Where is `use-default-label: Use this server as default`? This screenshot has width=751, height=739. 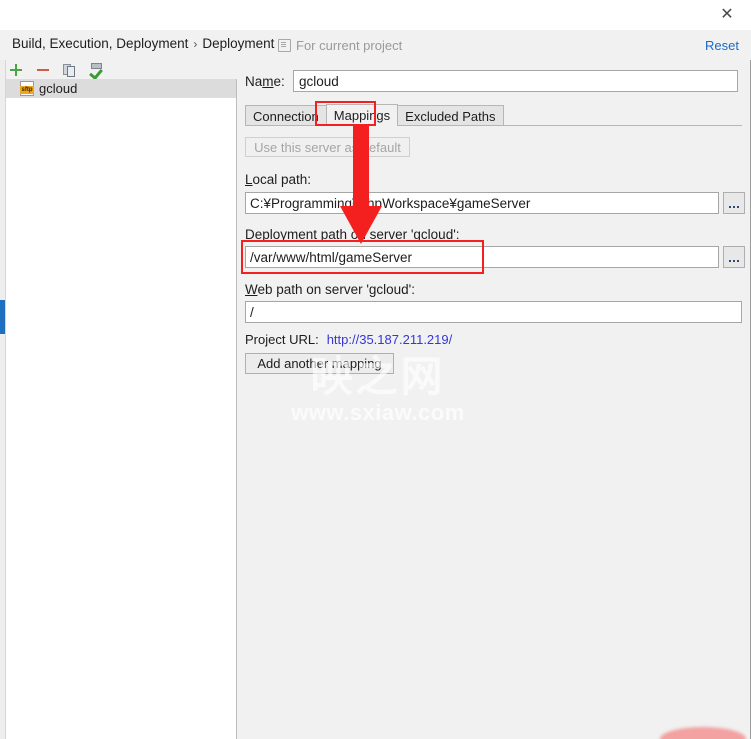
use-default-label: Use this server as default is located at coordinates (327, 147).